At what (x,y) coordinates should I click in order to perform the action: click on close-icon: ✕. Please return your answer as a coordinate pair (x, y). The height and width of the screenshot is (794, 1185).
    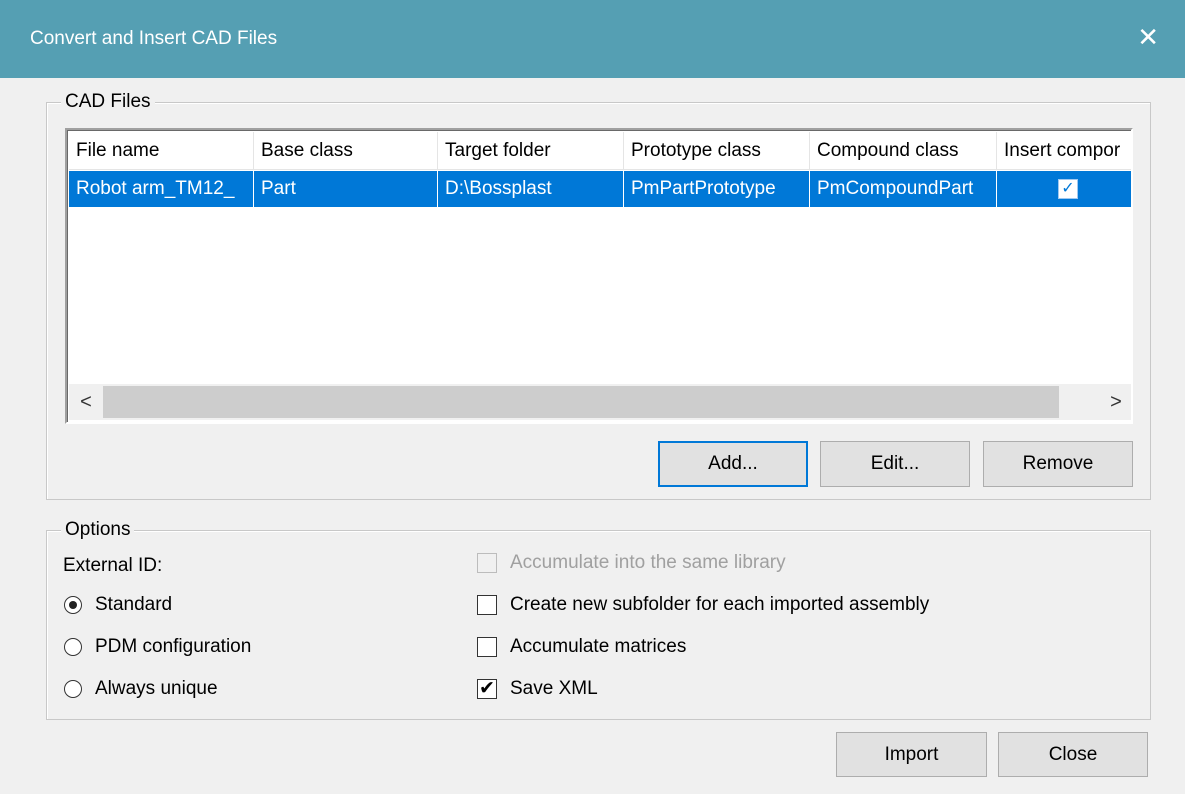
    Looking at the image, I should click on (1148, 37).